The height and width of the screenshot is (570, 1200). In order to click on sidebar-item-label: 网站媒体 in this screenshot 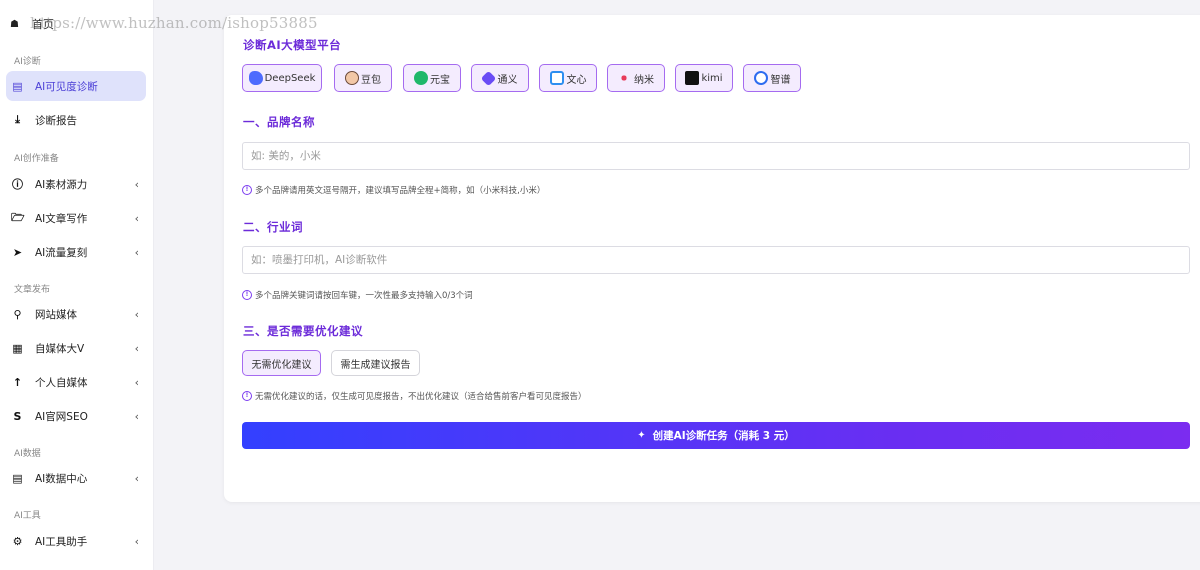, I will do `click(56, 314)`.